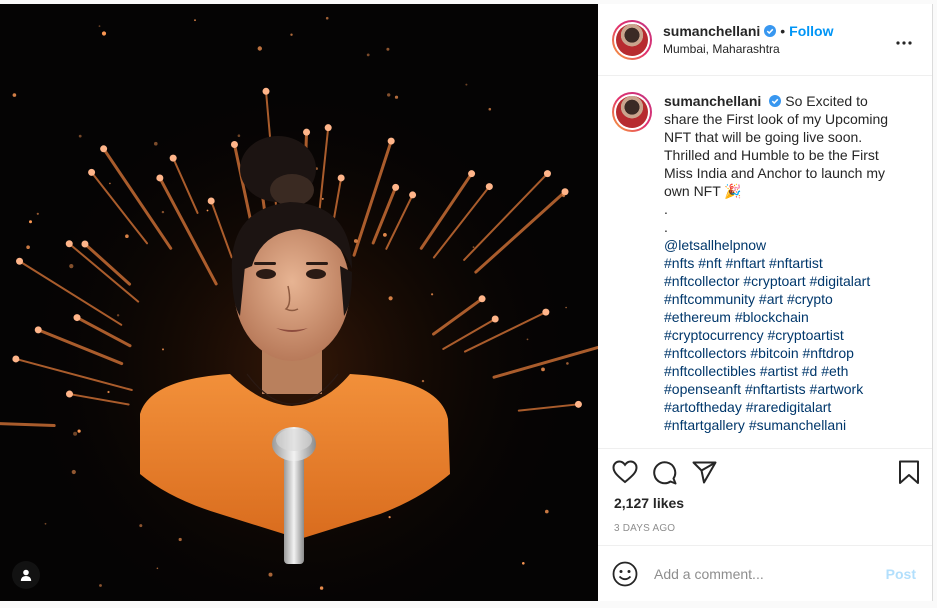 The image size is (937, 608). What do you see at coordinates (904, 39) in the screenshot?
I see `more-options-button` at bounding box center [904, 39].